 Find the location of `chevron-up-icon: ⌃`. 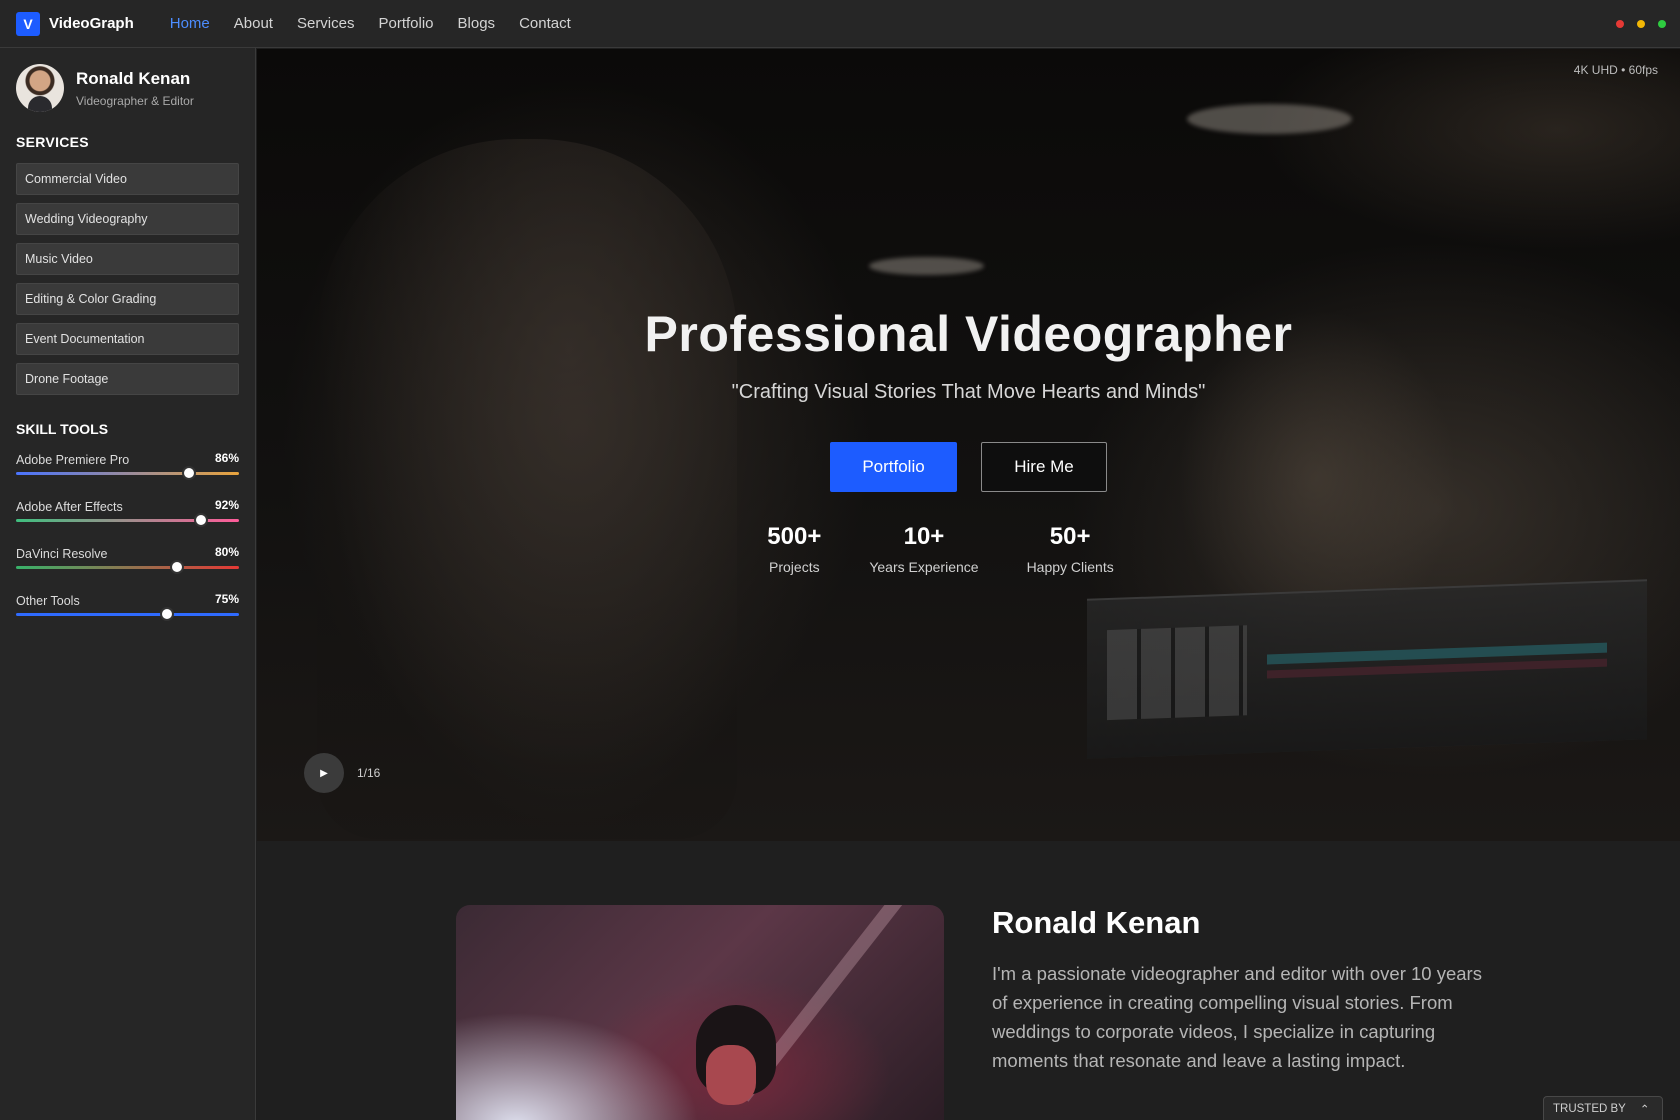

chevron-up-icon: ⌃ is located at coordinates (1644, 1110).